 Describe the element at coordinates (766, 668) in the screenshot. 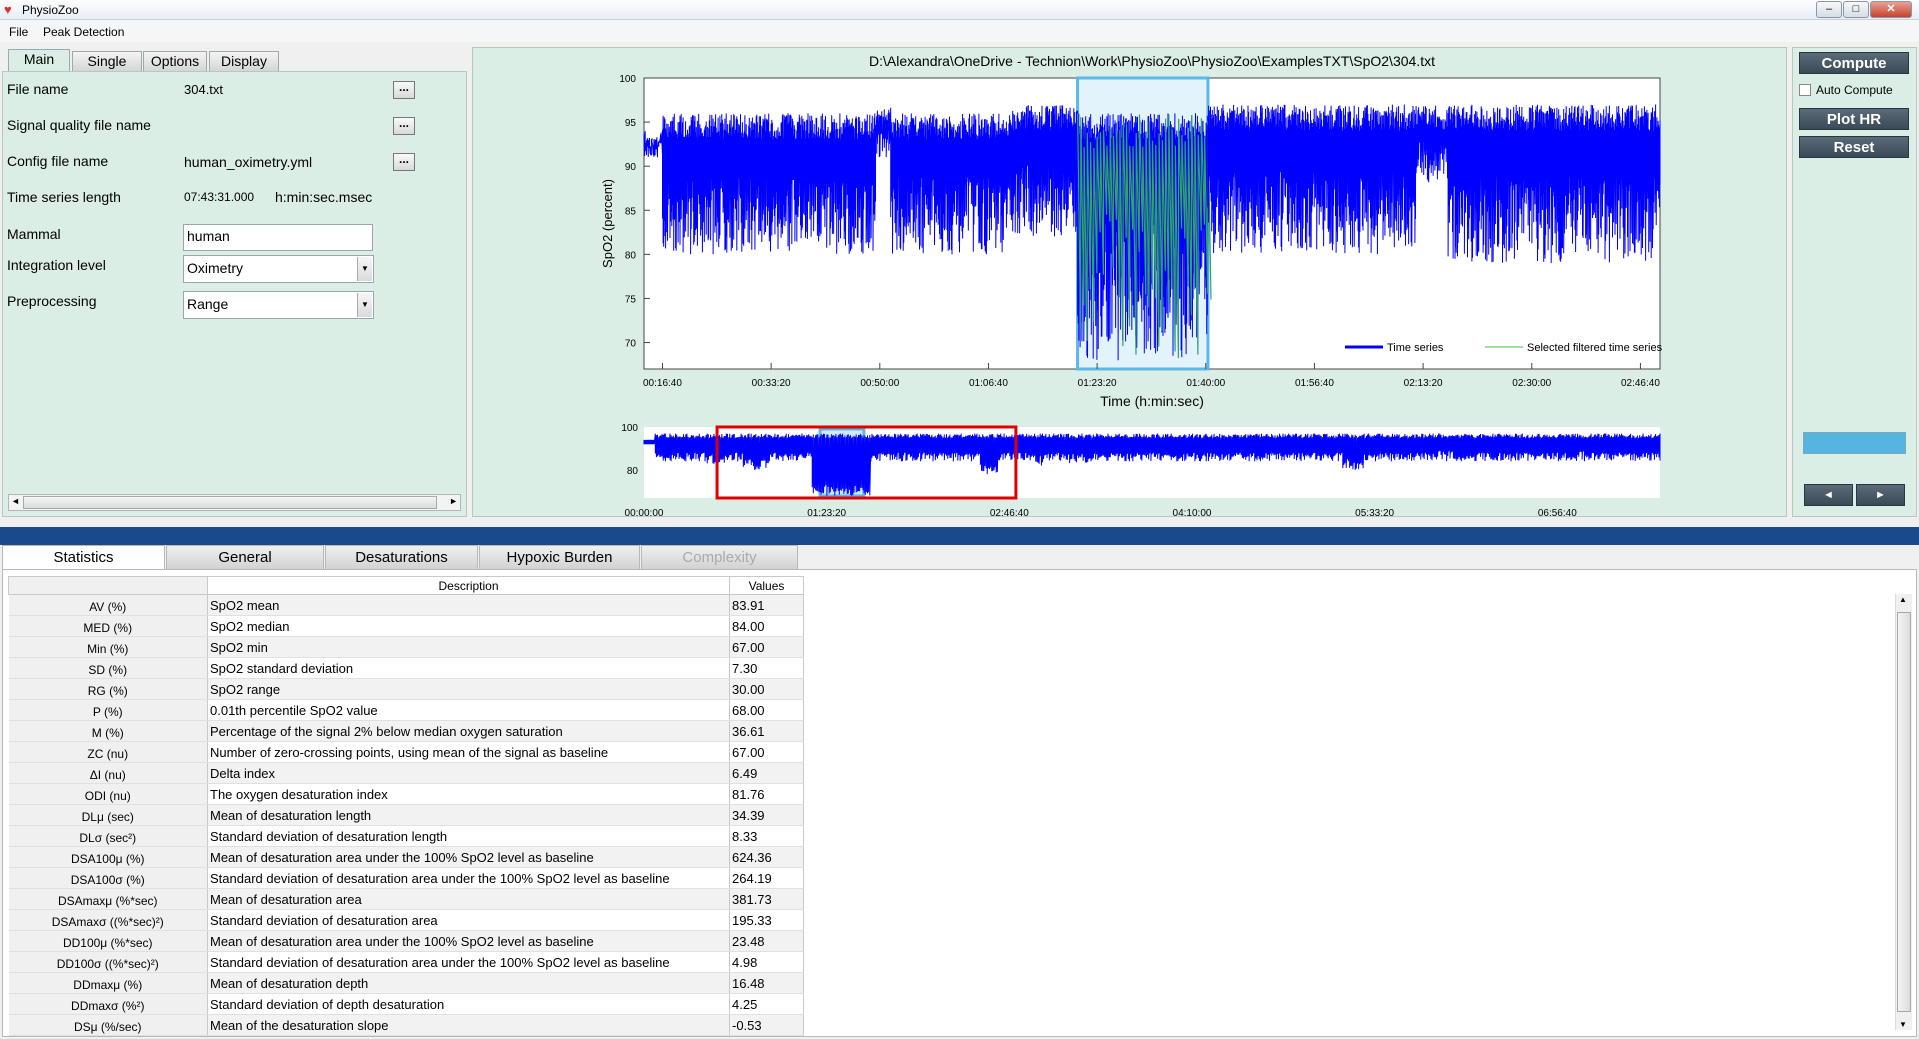

I see `value-cell: 7.30` at that location.